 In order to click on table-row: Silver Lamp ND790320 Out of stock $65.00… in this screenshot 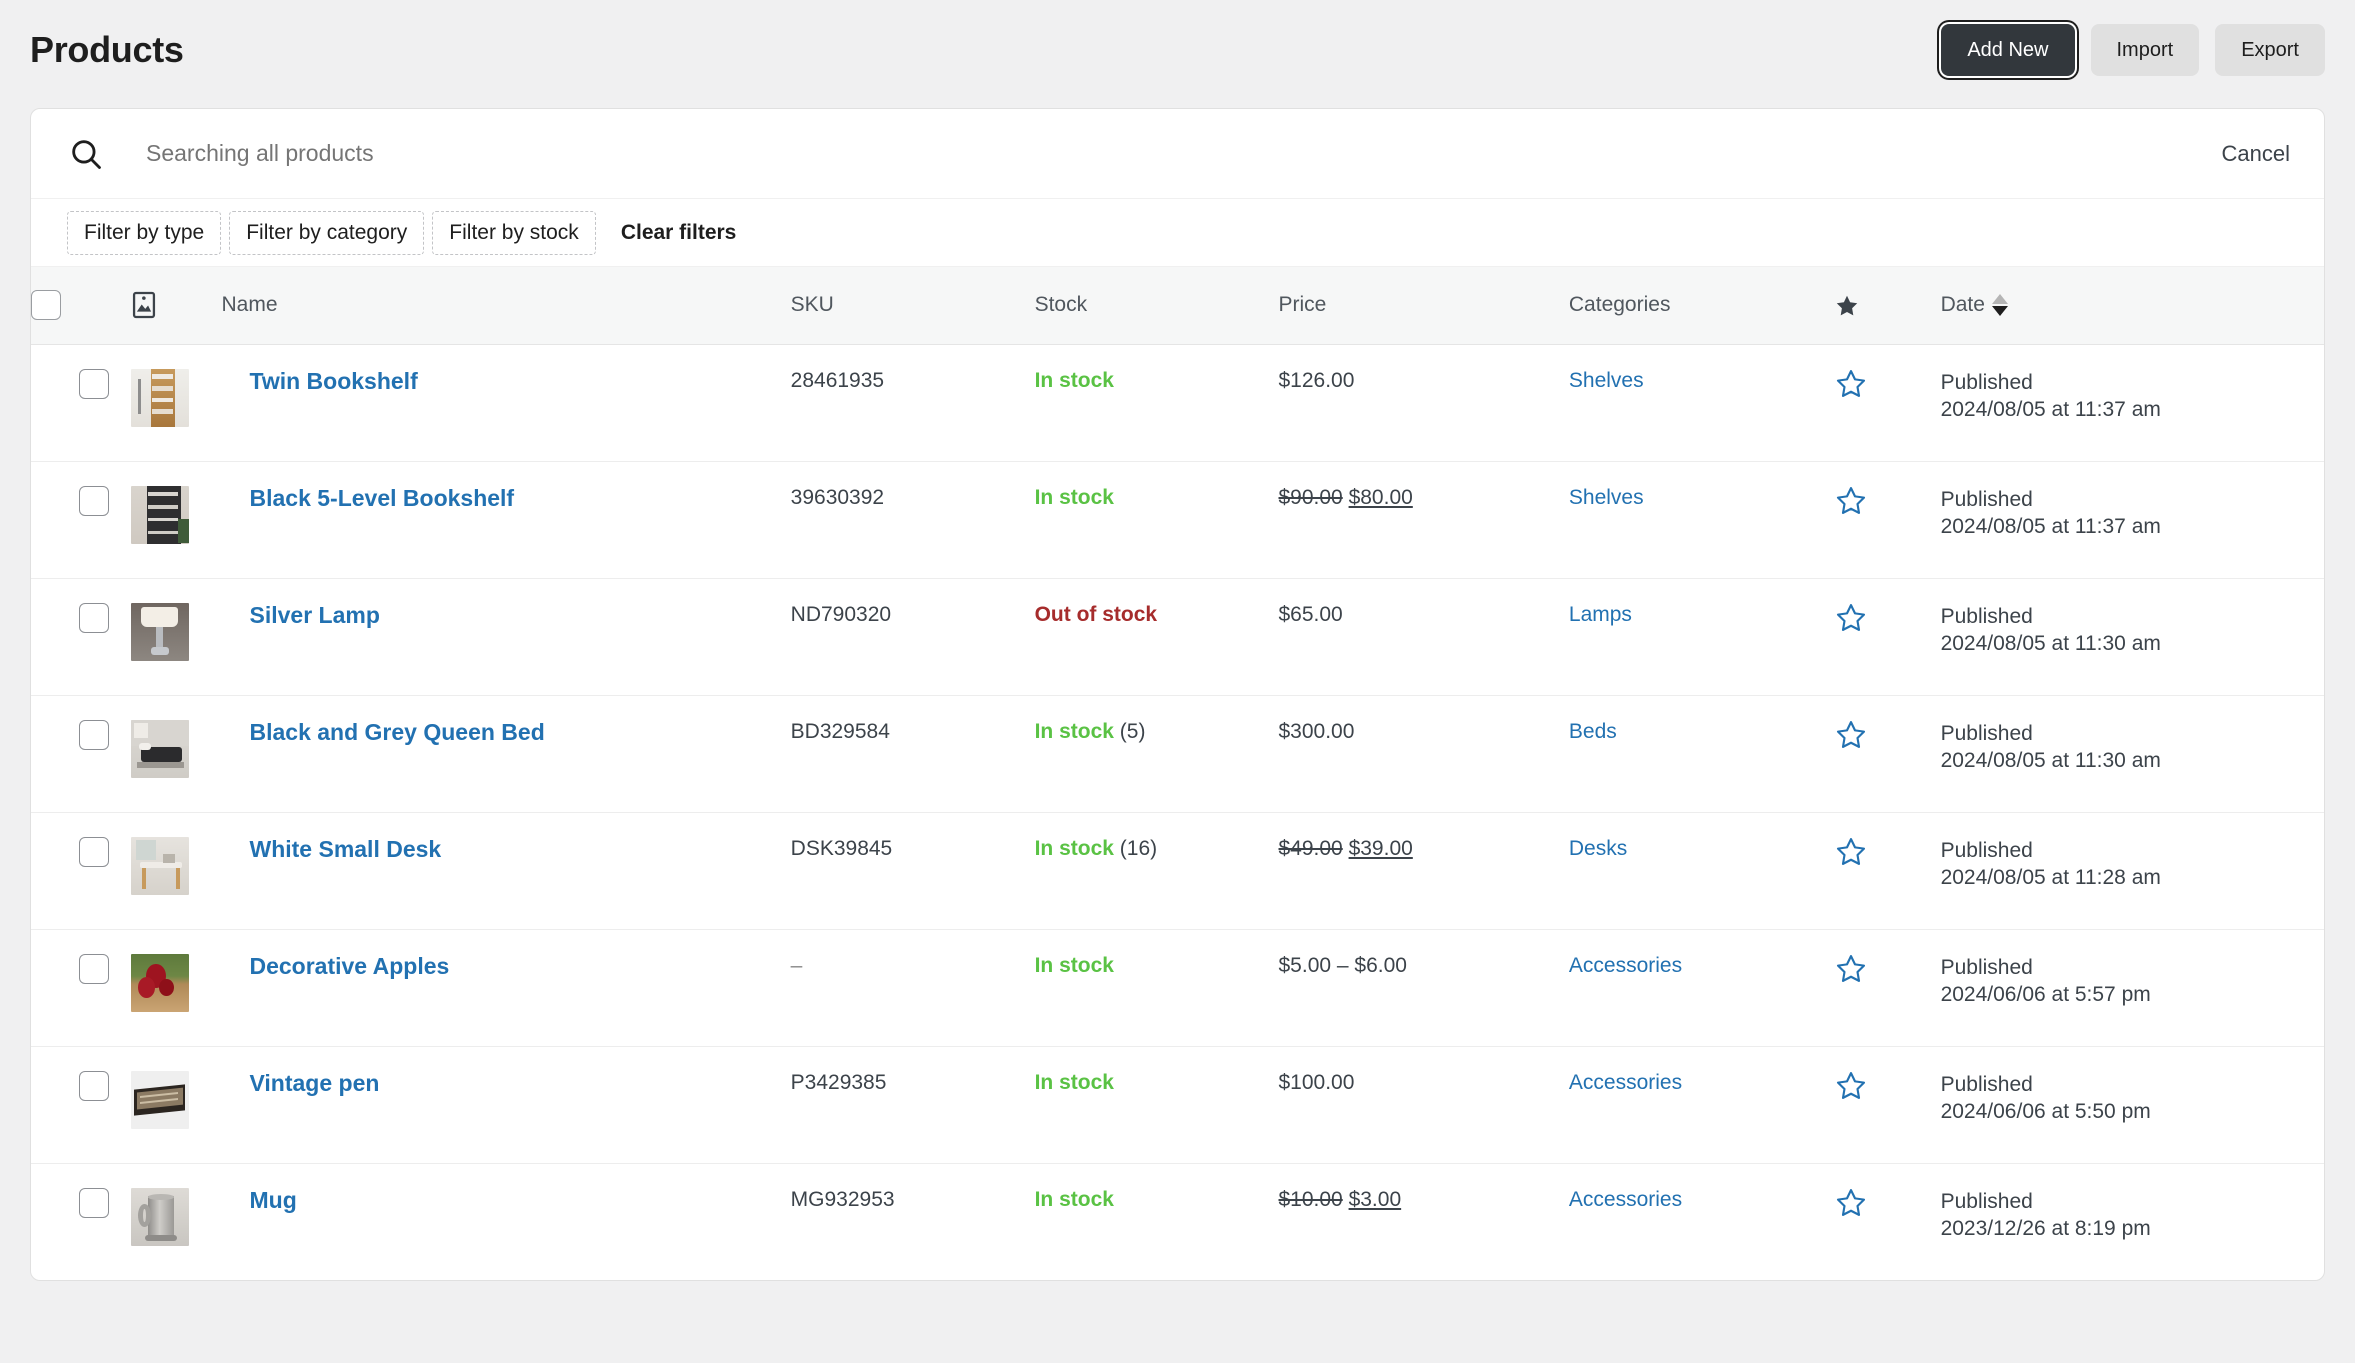, I will do `click(1177, 637)`.